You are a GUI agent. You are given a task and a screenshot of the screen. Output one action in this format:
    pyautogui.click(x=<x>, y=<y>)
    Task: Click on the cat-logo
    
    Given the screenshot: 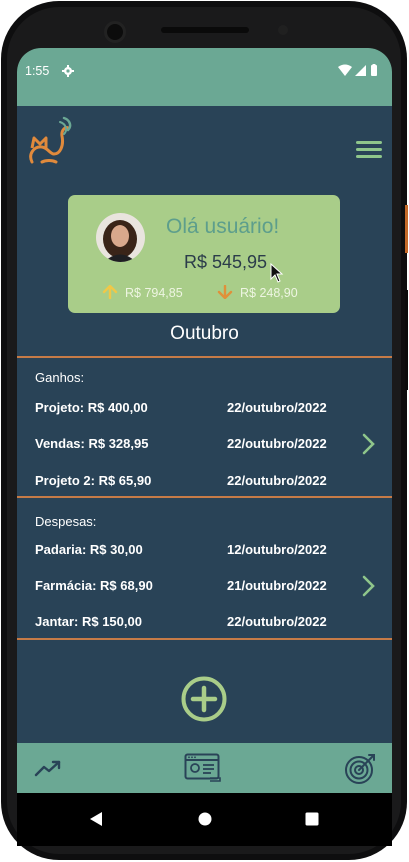 What is the action you would take?
    pyautogui.click(x=50, y=140)
    